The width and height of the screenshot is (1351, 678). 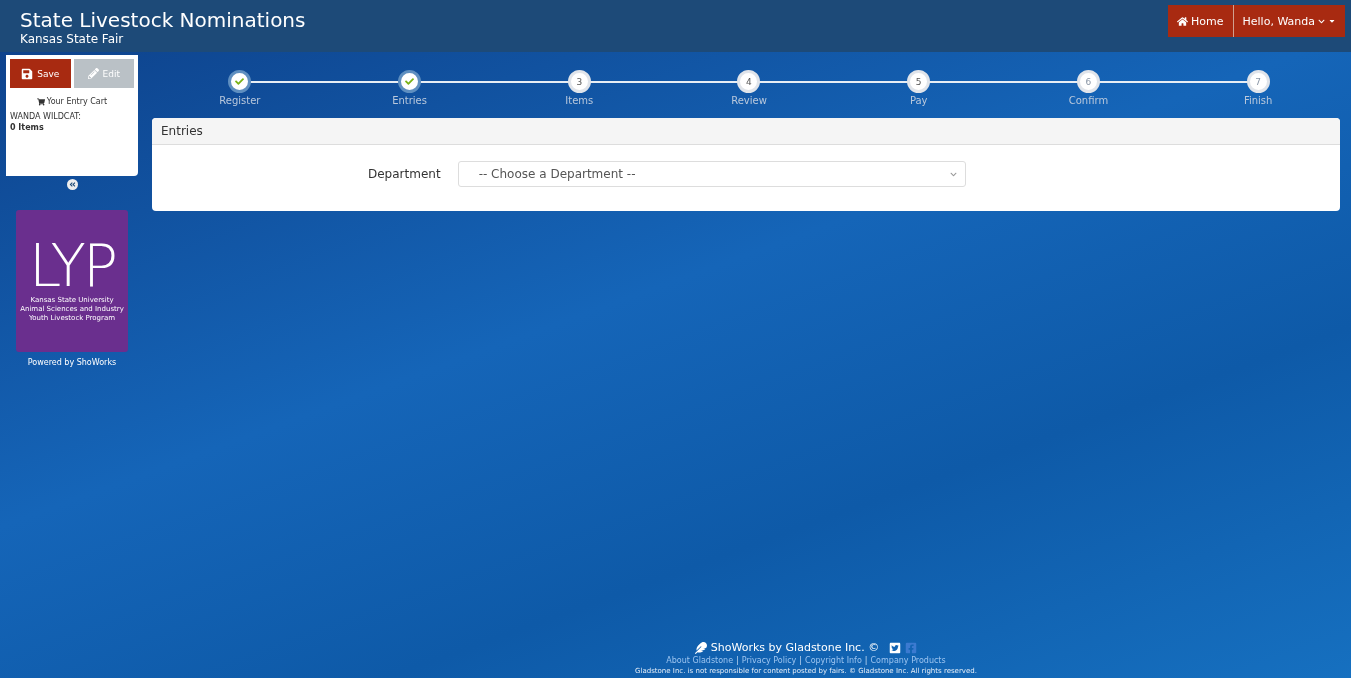 I want to click on step-label: Pay, so click(x=918, y=100).